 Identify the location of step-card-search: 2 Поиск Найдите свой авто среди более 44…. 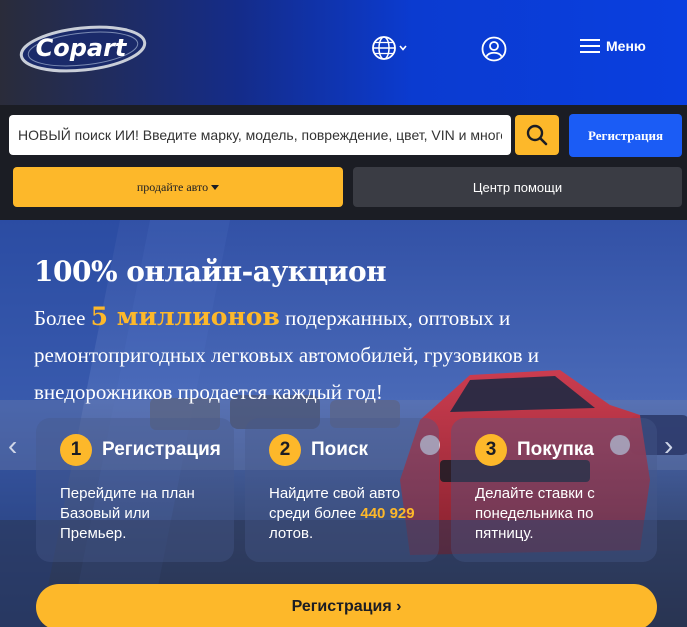
(342, 490).